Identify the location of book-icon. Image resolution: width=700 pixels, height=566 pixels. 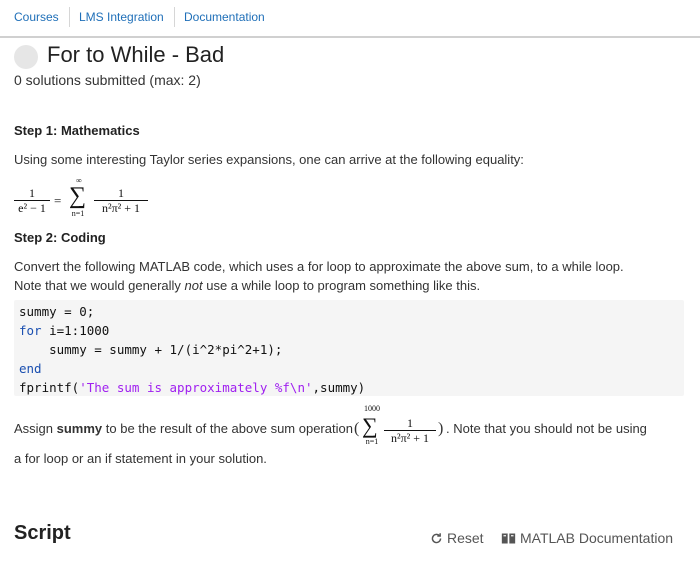
(508, 538).